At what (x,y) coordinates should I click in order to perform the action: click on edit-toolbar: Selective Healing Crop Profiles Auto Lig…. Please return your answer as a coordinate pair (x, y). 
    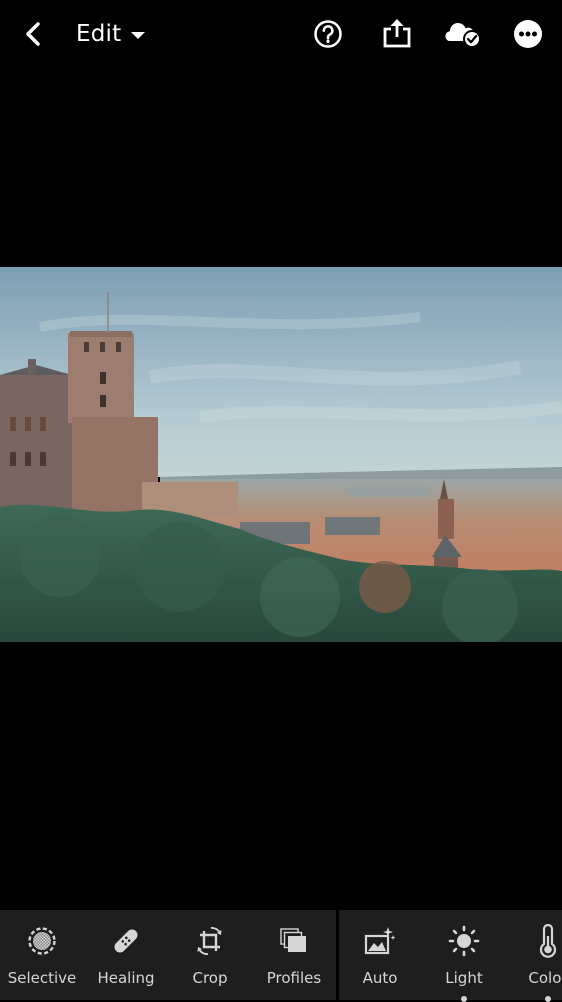
    Looking at the image, I should click on (281, 956).